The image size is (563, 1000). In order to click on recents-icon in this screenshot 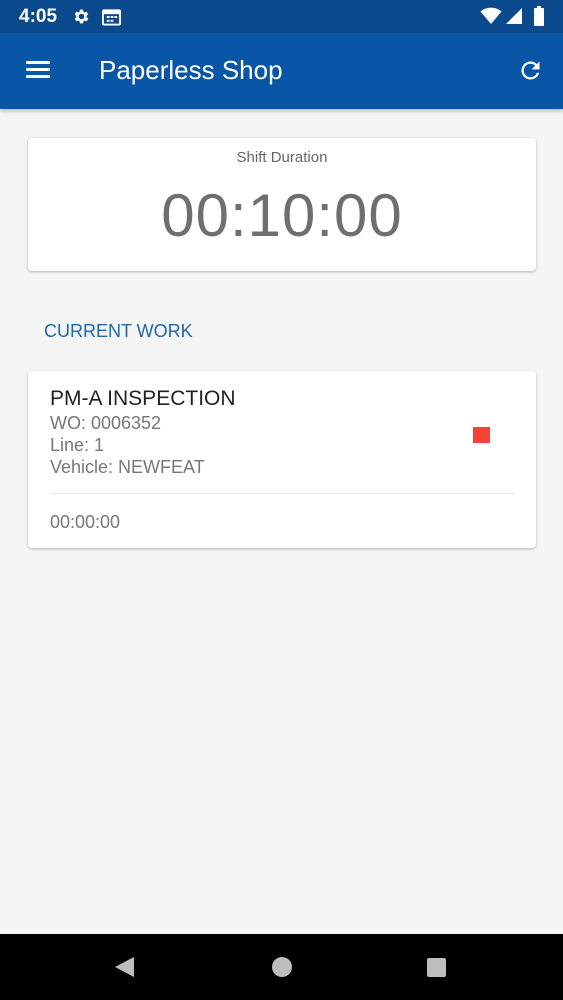, I will do `click(436, 967)`.